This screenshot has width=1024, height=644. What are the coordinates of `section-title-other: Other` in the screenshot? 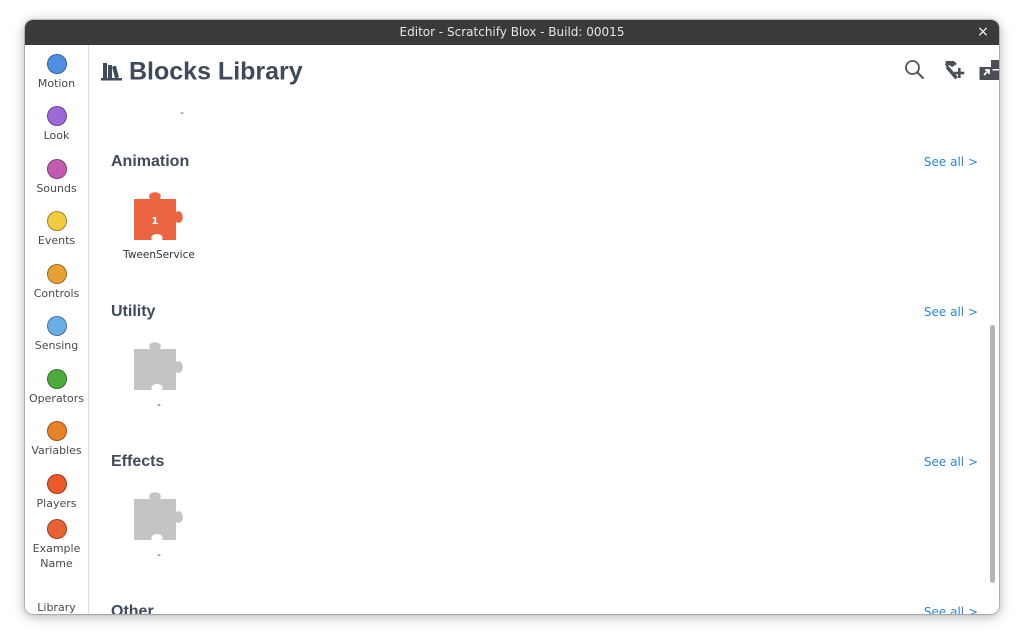 It's located at (132, 608).